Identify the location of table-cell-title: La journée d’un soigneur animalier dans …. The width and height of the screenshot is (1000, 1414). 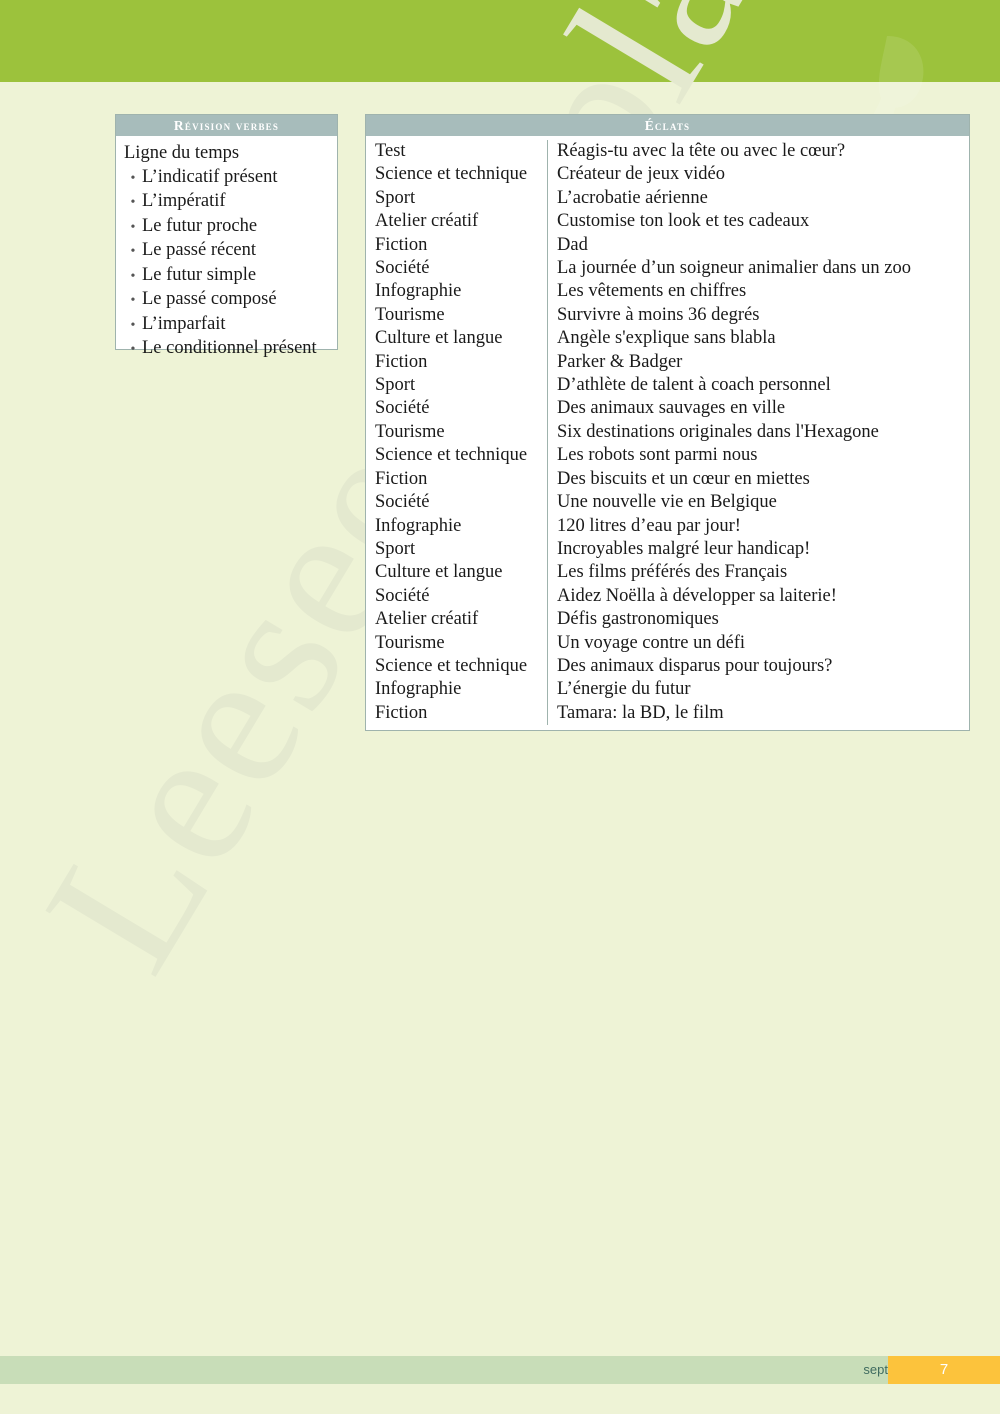
(734, 268).